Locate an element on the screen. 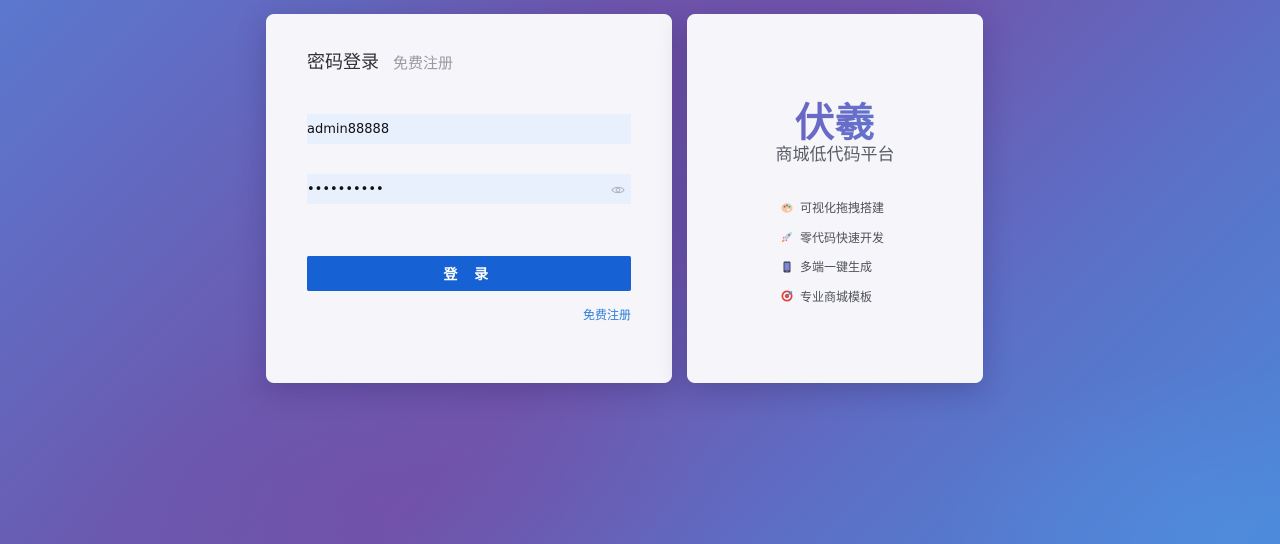 Image resolution: width=1280 pixels, height=544 pixels. feature-item: 专业商城模板 is located at coordinates (832, 297).